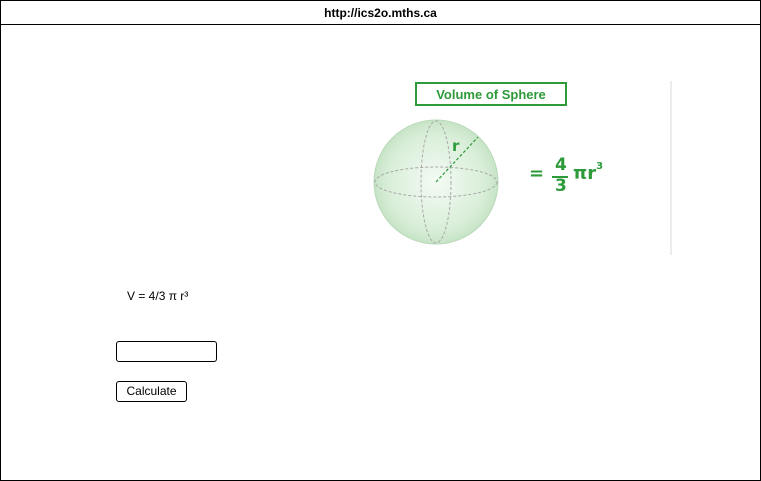  I want to click on pi-r-text: πr, so click(585, 173).